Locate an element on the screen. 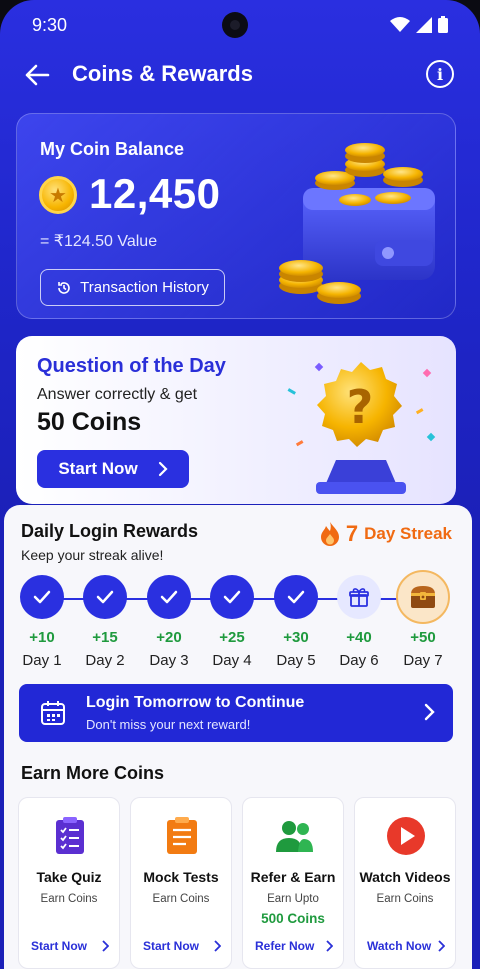 This screenshot has width=480, height=969. streak-count: 7 is located at coordinates (352, 533).